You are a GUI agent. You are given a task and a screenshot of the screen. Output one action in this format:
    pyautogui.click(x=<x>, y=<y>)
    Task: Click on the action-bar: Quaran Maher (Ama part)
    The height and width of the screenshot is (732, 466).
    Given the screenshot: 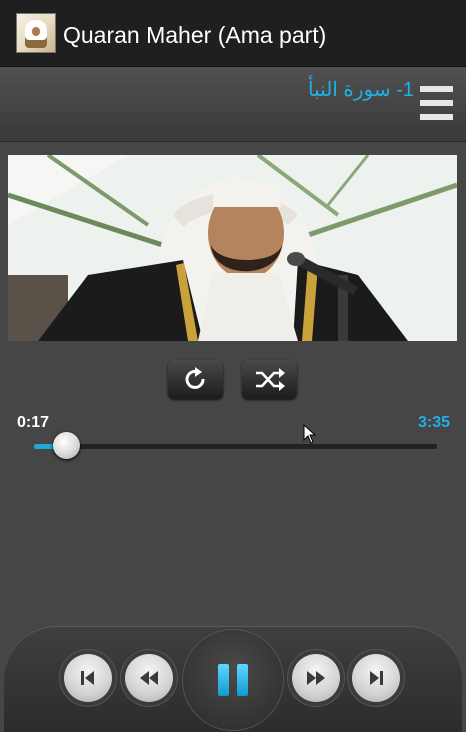 What is the action you would take?
    pyautogui.click(x=233, y=33)
    